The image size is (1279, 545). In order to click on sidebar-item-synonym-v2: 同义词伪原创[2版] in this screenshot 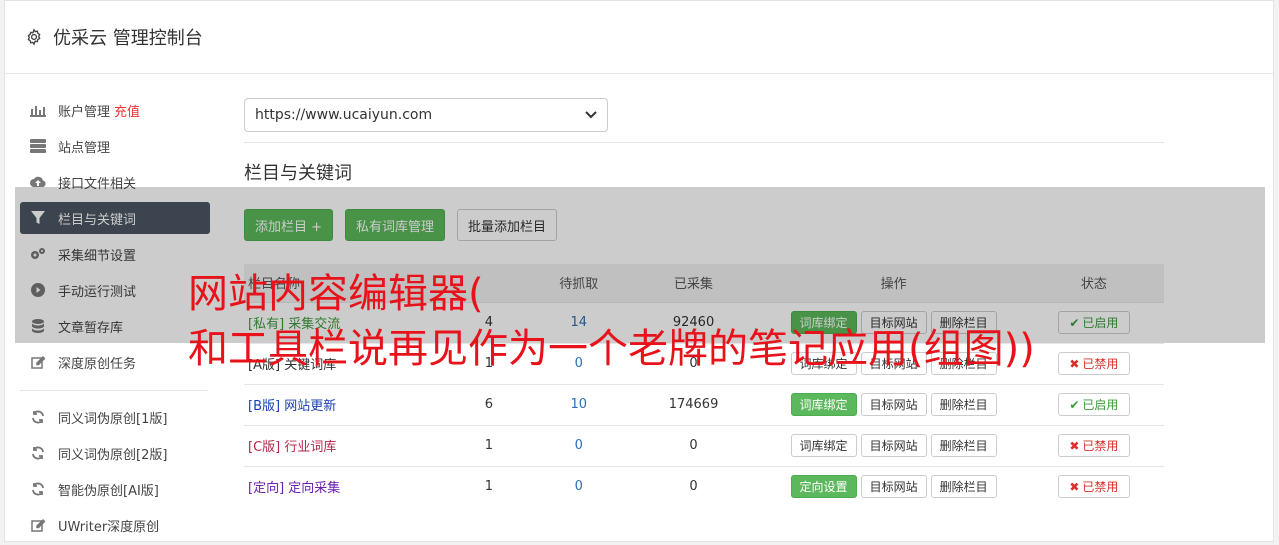, I will do `click(115, 453)`.